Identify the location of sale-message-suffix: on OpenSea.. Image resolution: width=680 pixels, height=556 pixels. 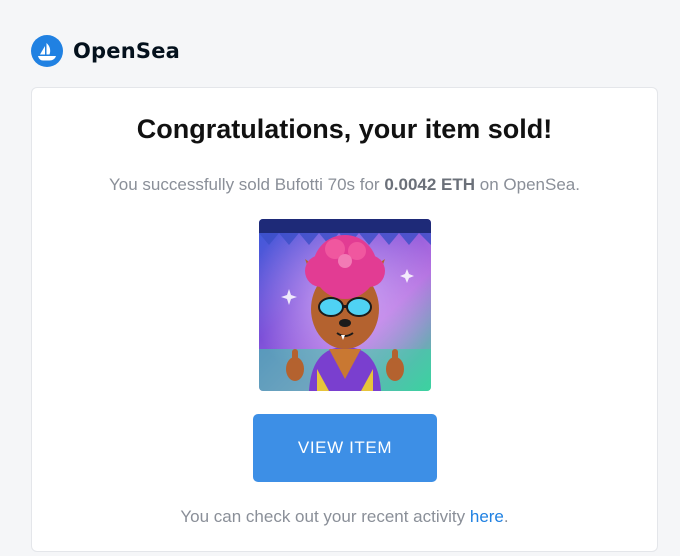
(527, 184).